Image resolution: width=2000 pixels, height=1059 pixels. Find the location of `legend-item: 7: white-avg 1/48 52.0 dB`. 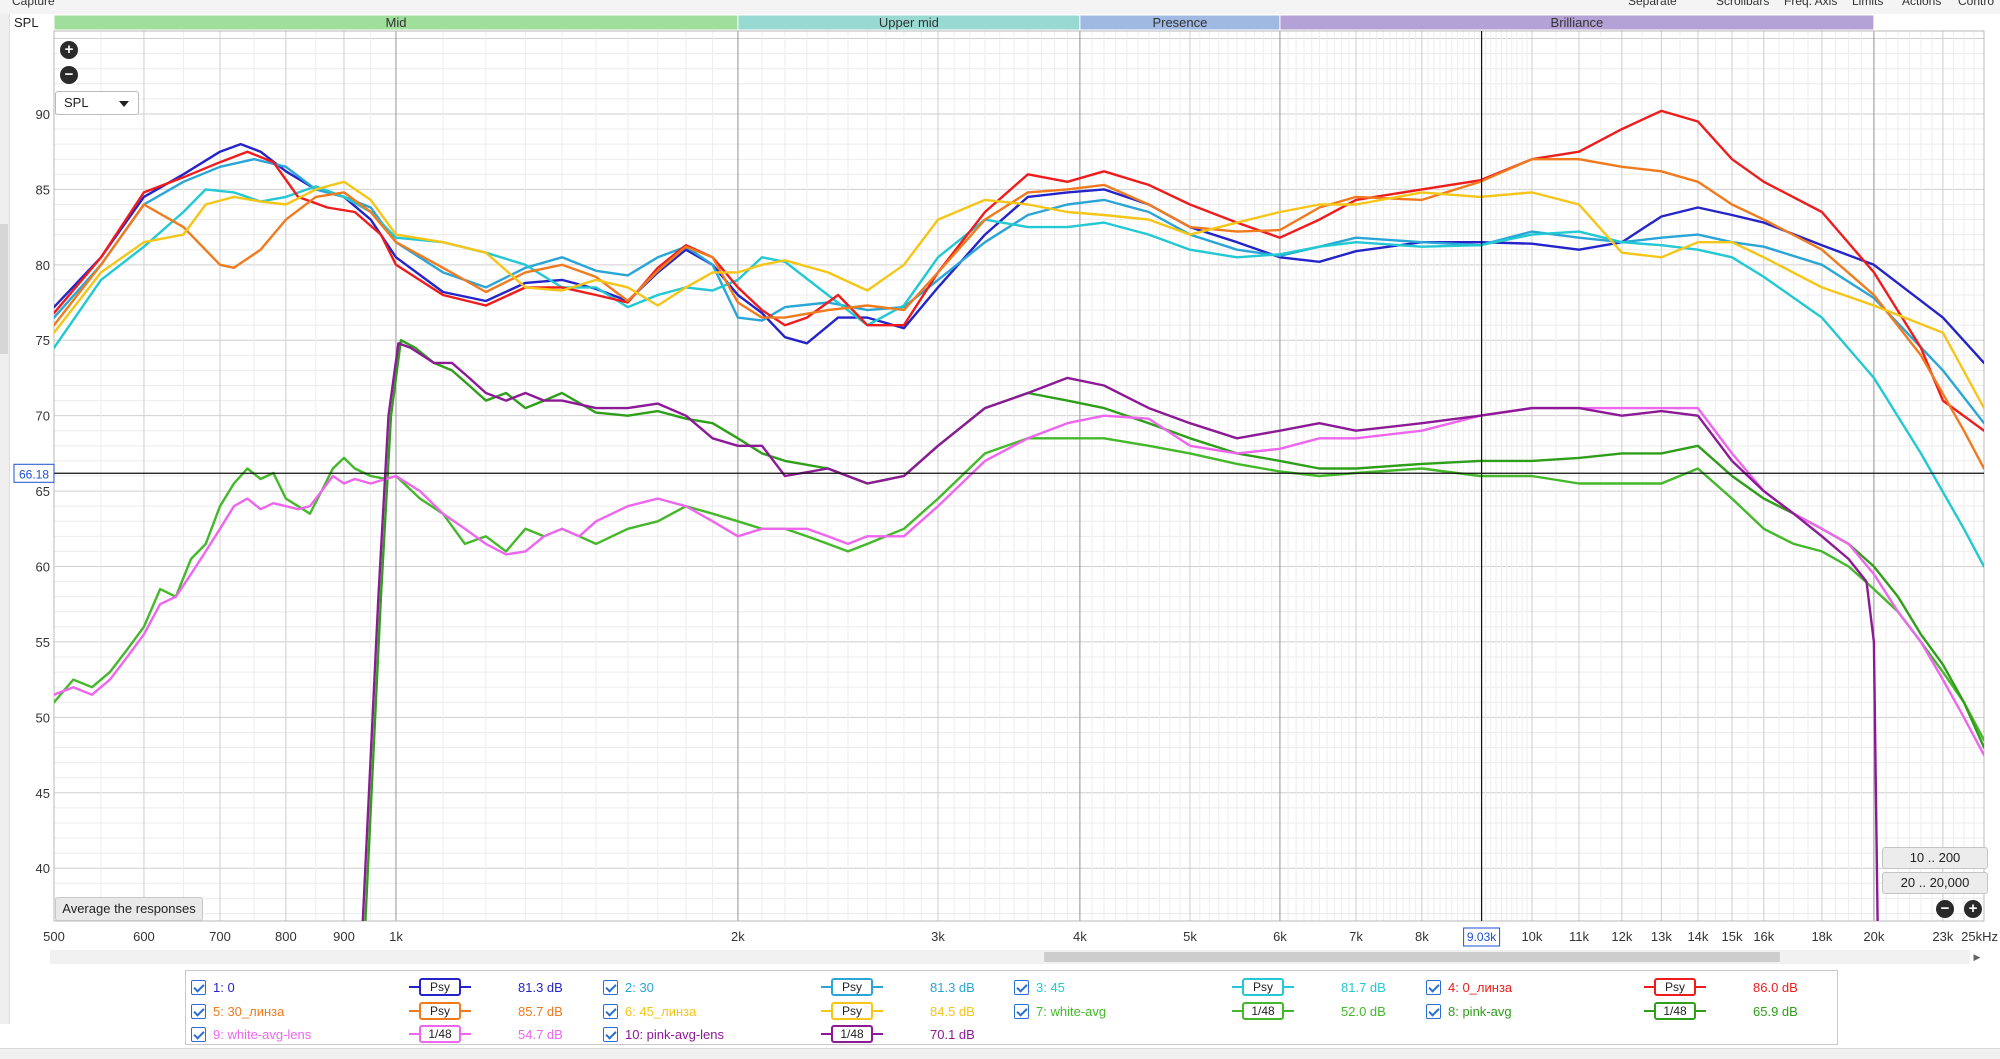

legend-item: 7: white-avg 1/48 52.0 dB is located at coordinates (1214, 1011).